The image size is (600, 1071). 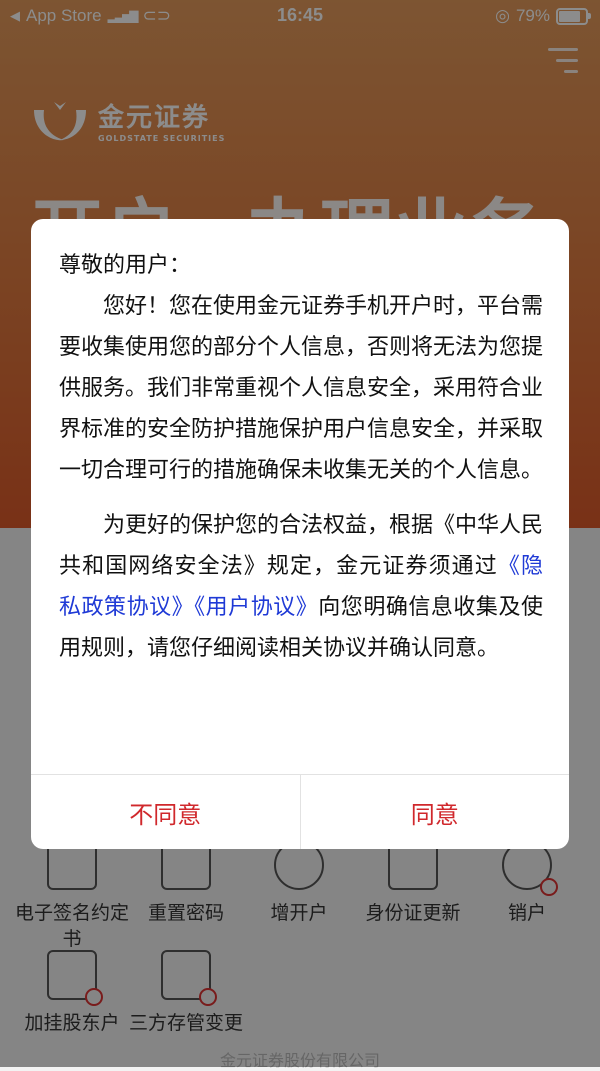 What do you see at coordinates (165, 812) in the screenshot?
I see `disagree-button: 不同意` at bounding box center [165, 812].